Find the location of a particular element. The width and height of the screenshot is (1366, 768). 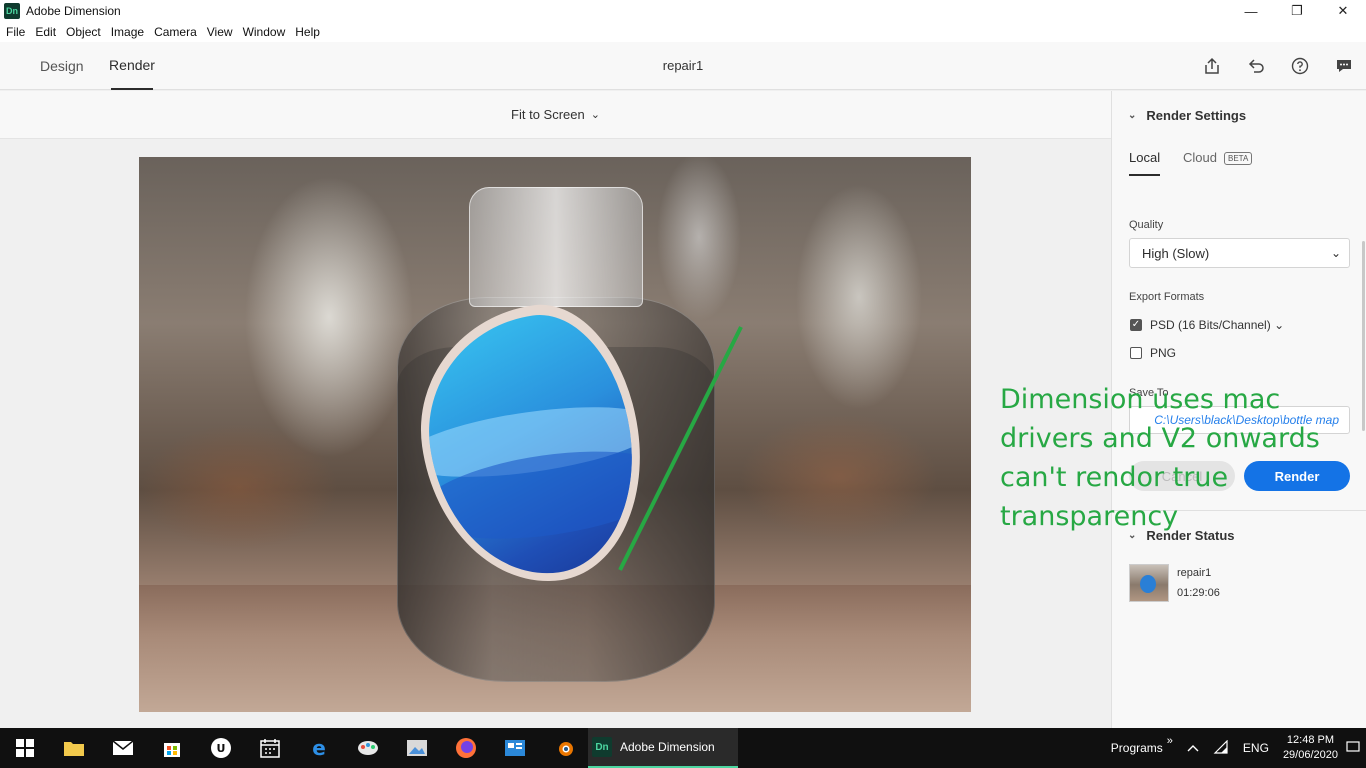

glass-jar-neck is located at coordinates (556, 247).